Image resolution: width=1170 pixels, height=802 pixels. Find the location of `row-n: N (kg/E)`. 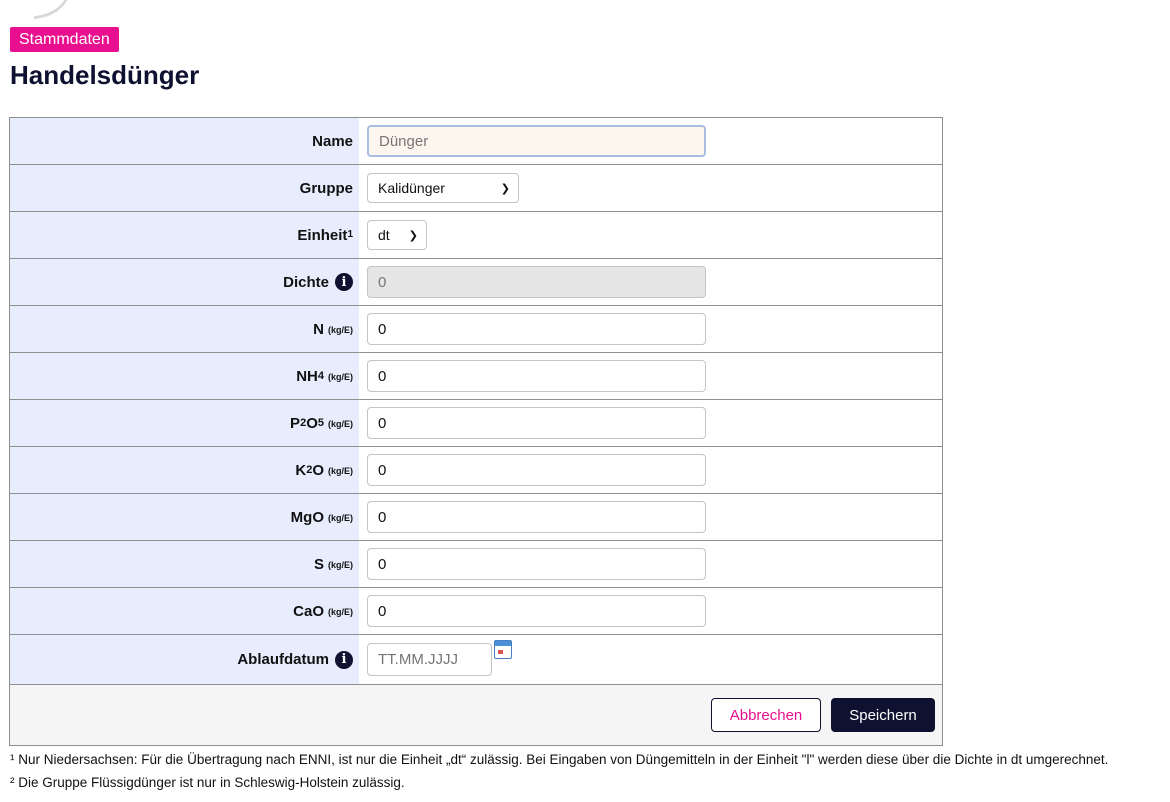

row-n: N (kg/E) is located at coordinates (476, 329).